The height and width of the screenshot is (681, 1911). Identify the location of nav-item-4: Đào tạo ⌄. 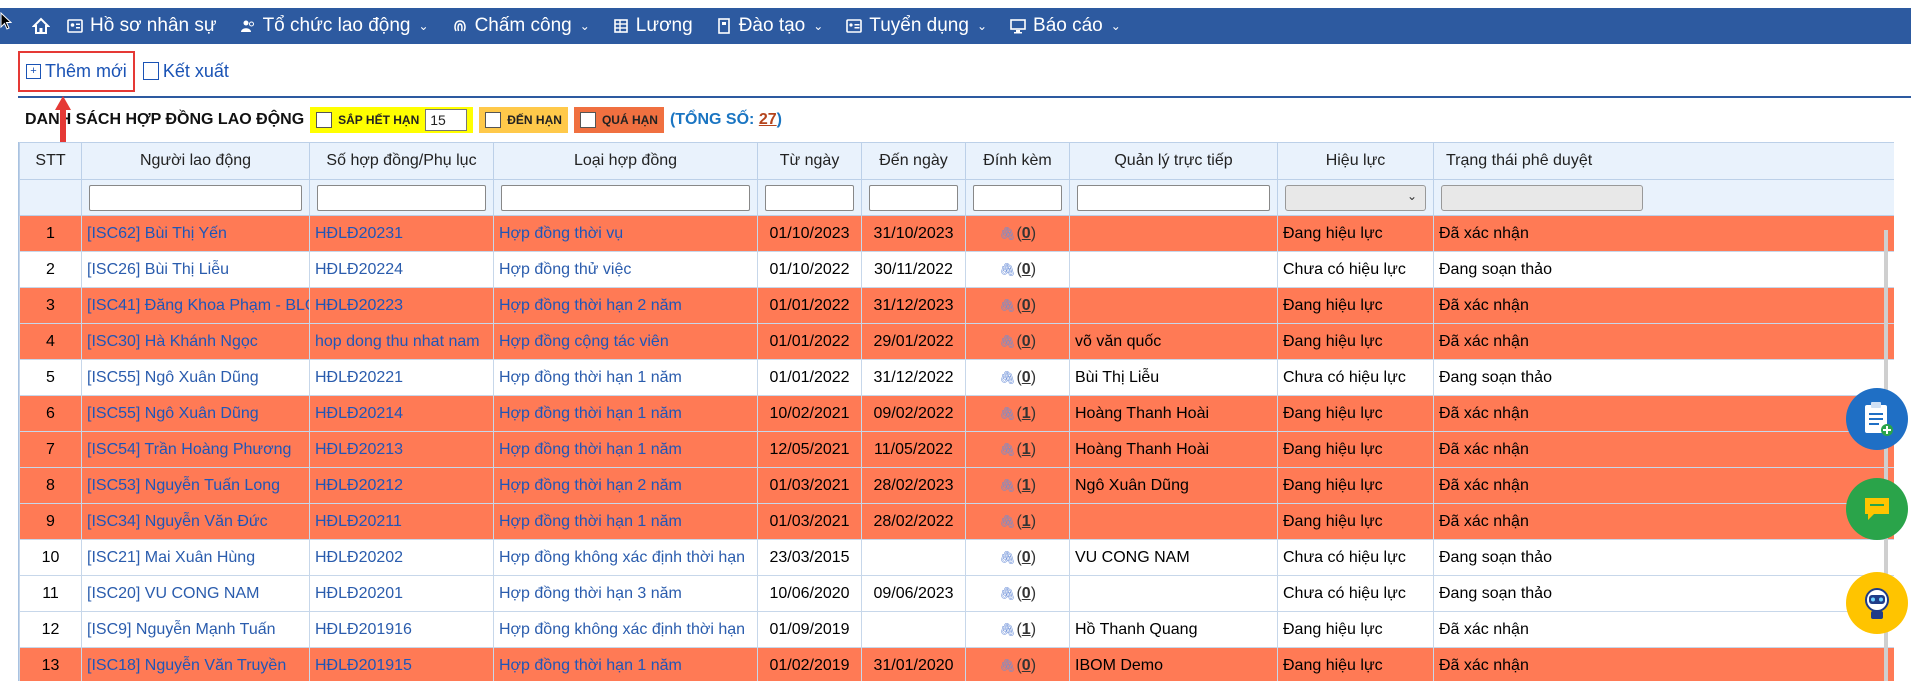
(769, 26).